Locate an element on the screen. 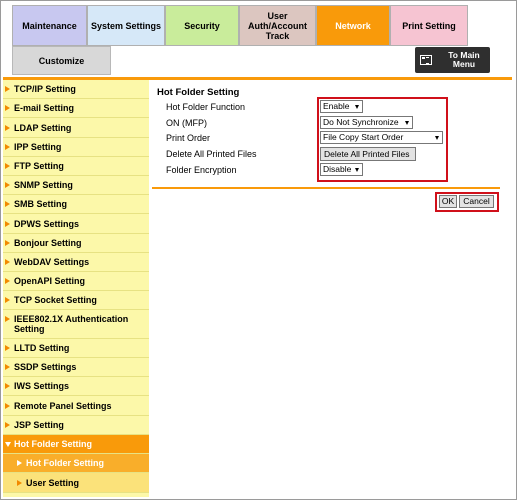 The width and height of the screenshot is (517, 500). print-order-label: Print Order is located at coordinates (188, 138).